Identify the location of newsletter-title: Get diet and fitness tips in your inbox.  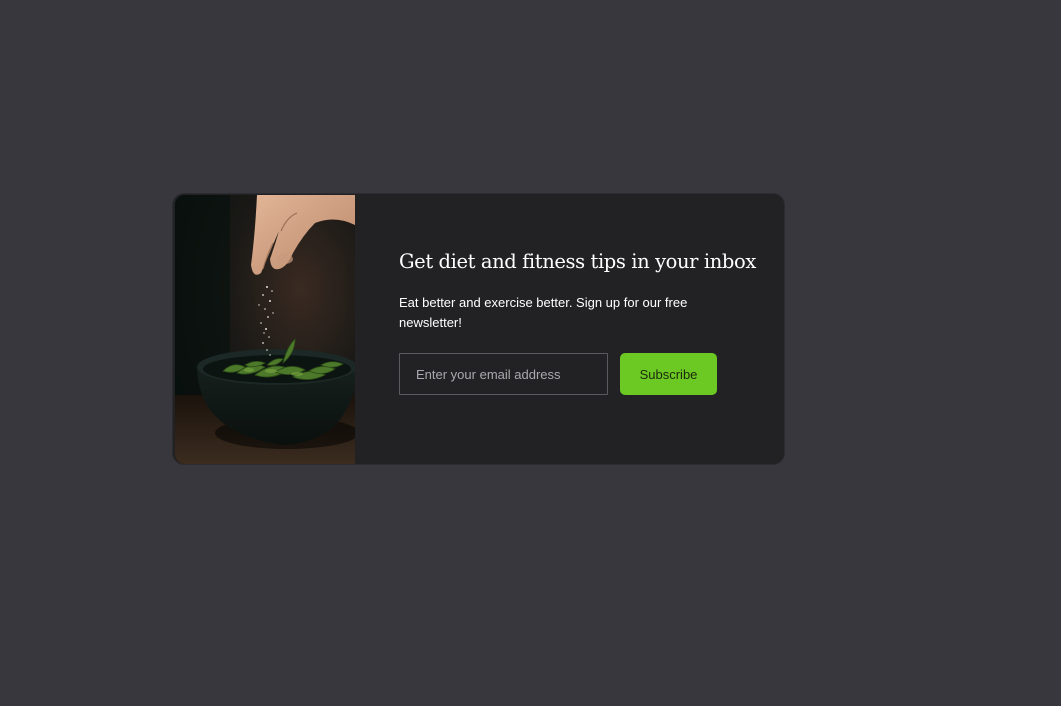
(577, 261).